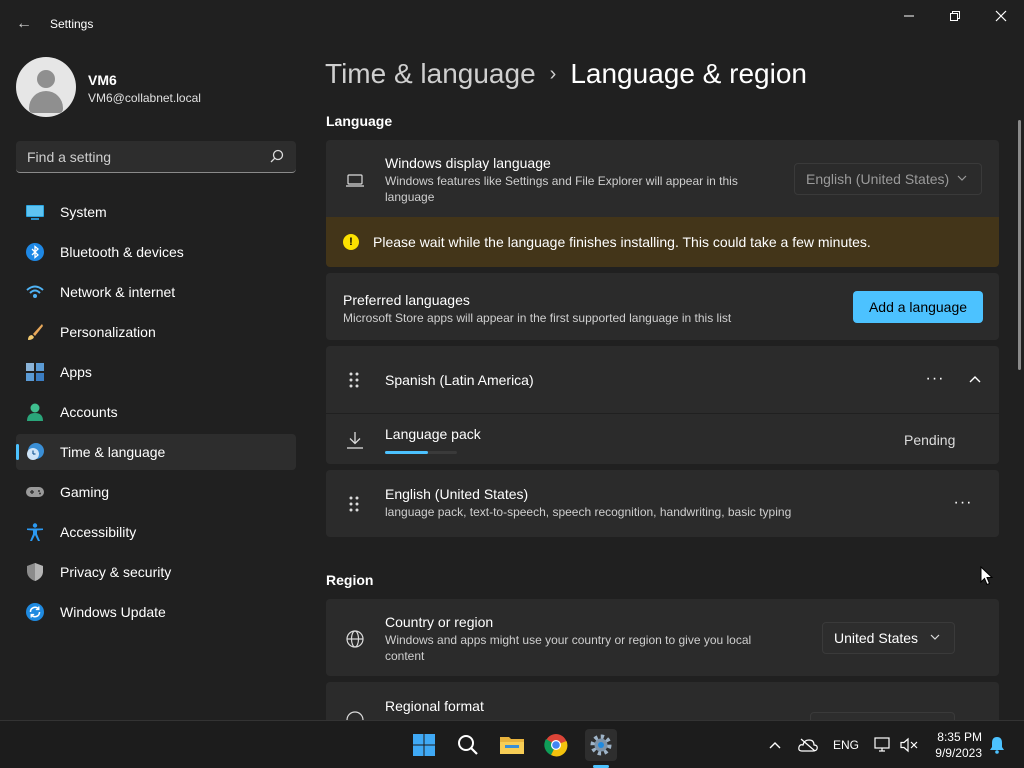  I want to click on settings-taskbar-button, so click(601, 745).